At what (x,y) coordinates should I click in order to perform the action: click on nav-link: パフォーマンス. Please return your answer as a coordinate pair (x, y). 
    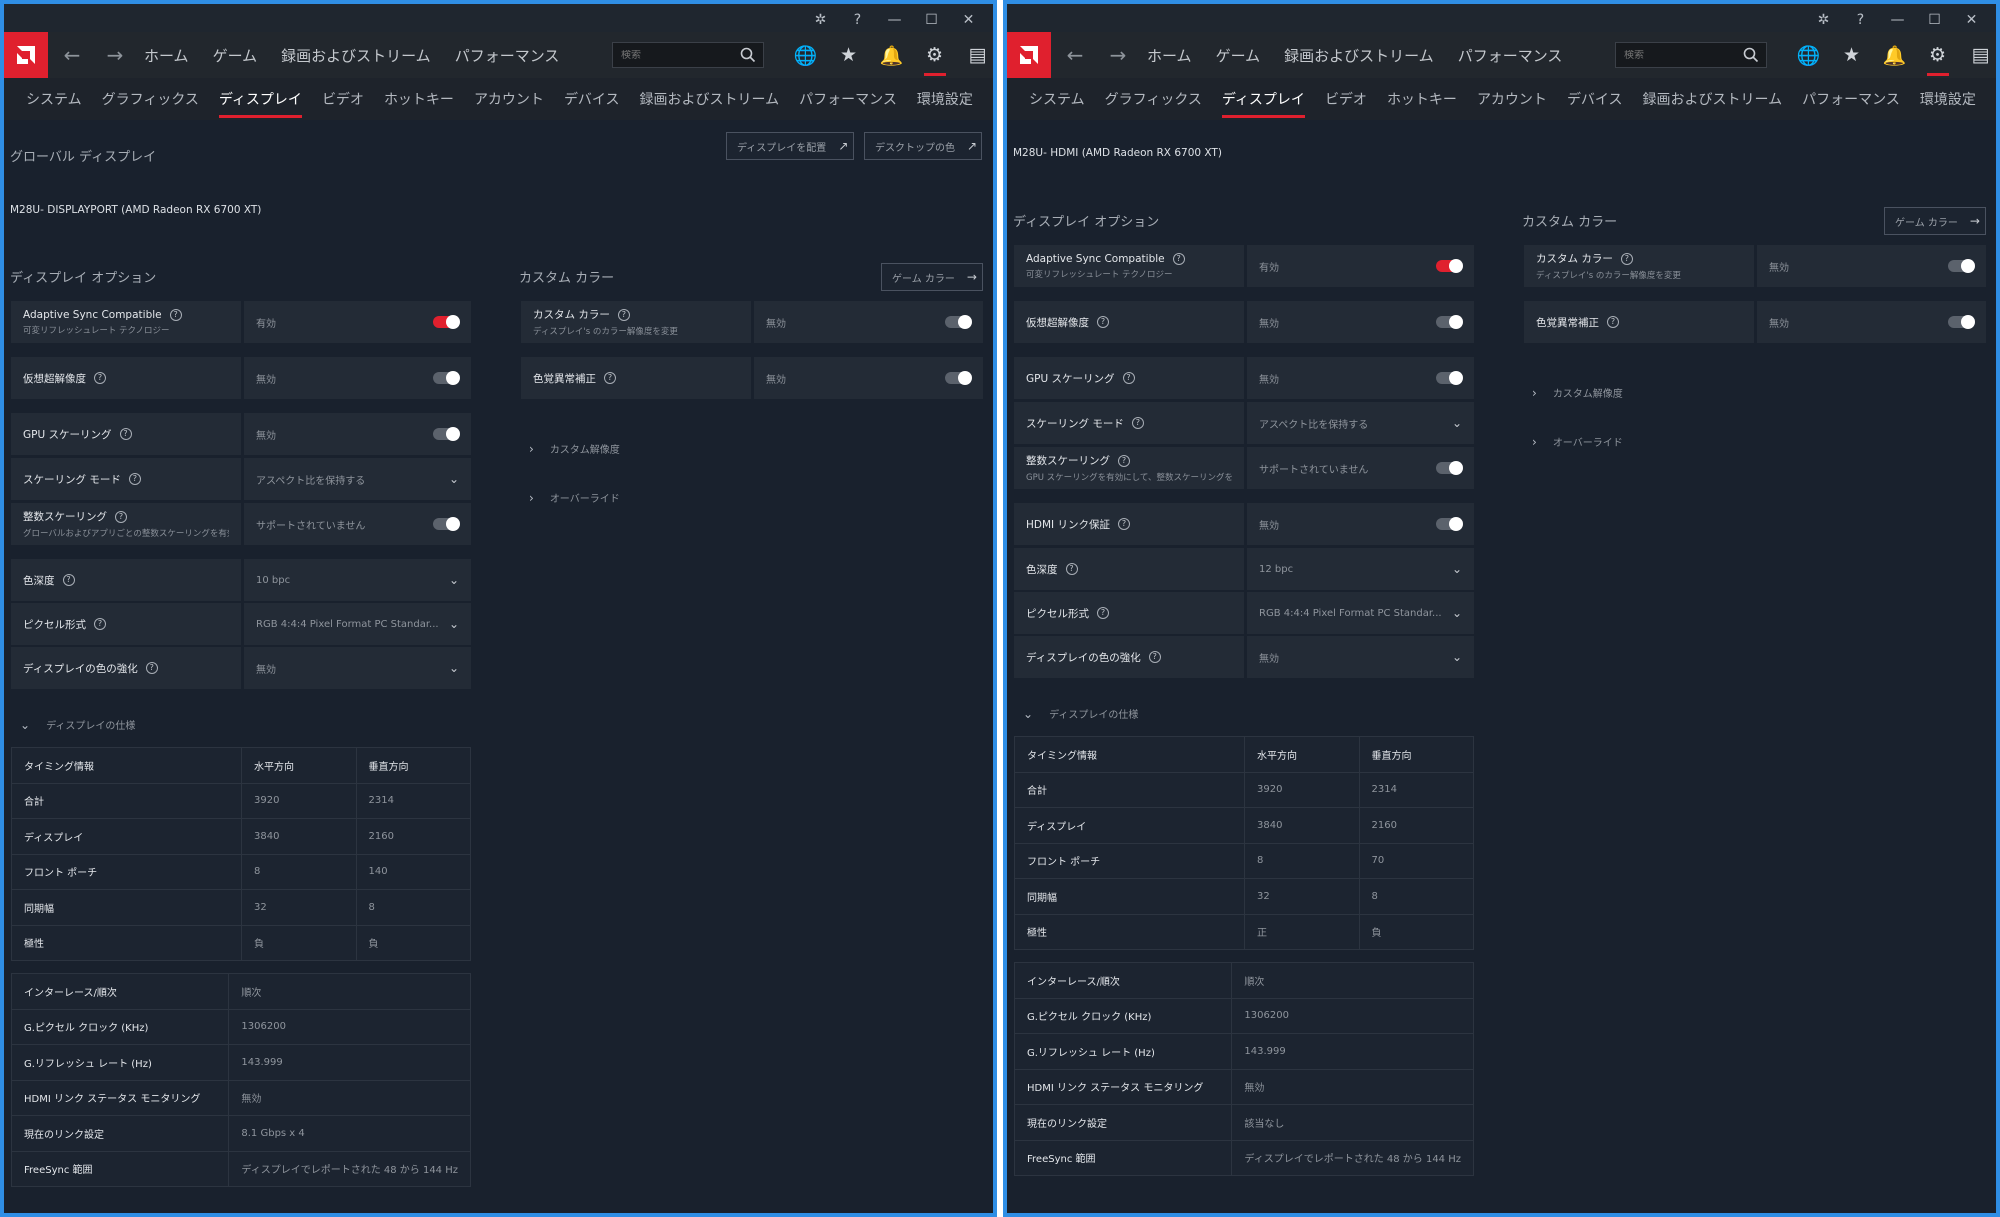
    Looking at the image, I should click on (507, 55).